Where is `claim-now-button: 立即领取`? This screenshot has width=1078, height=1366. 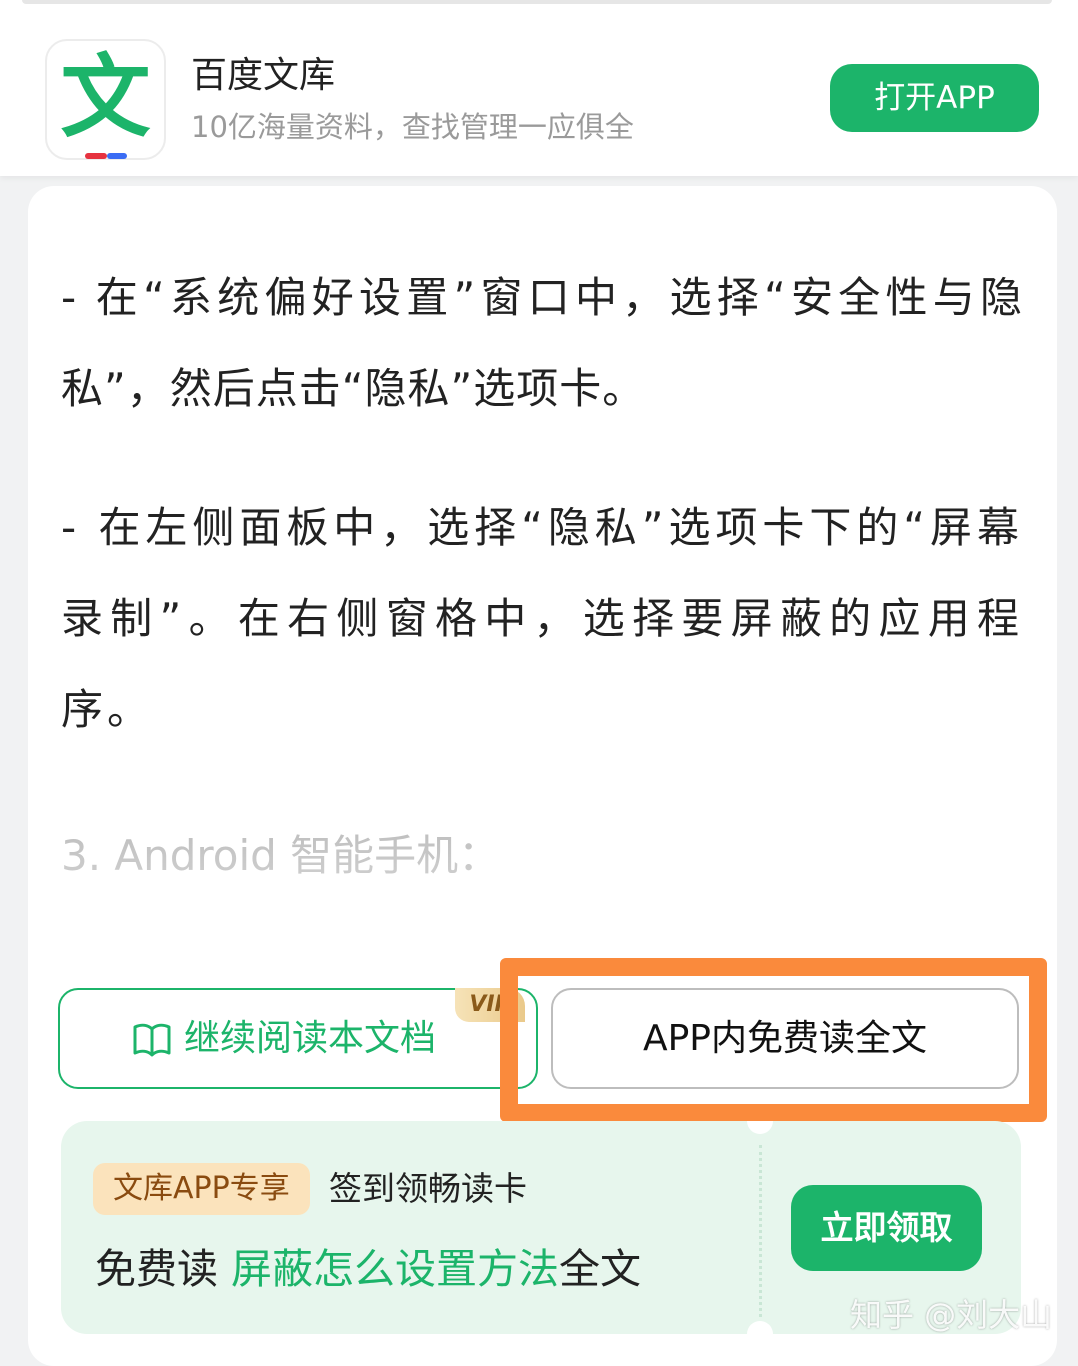
claim-now-button: 立即领取 is located at coordinates (886, 1228).